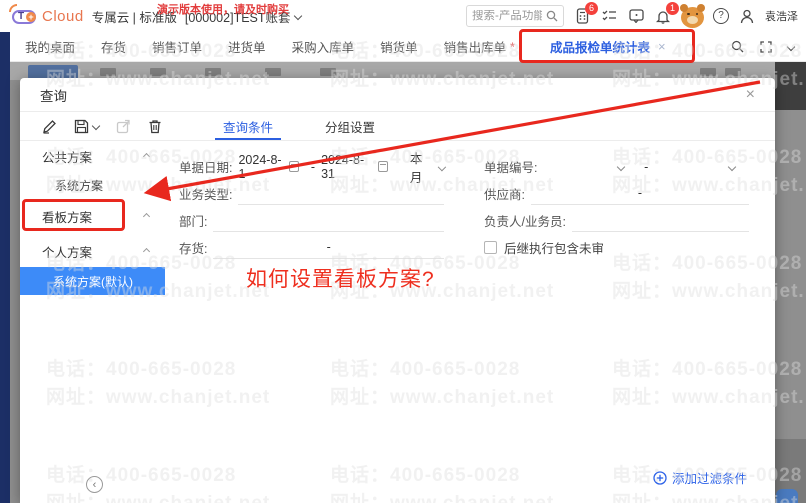 Image resolution: width=806 pixels, height=503 pixels. Describe the element at coordinates (53, 96) in the screenshot. I see `dialog-title: 查询` at that location.